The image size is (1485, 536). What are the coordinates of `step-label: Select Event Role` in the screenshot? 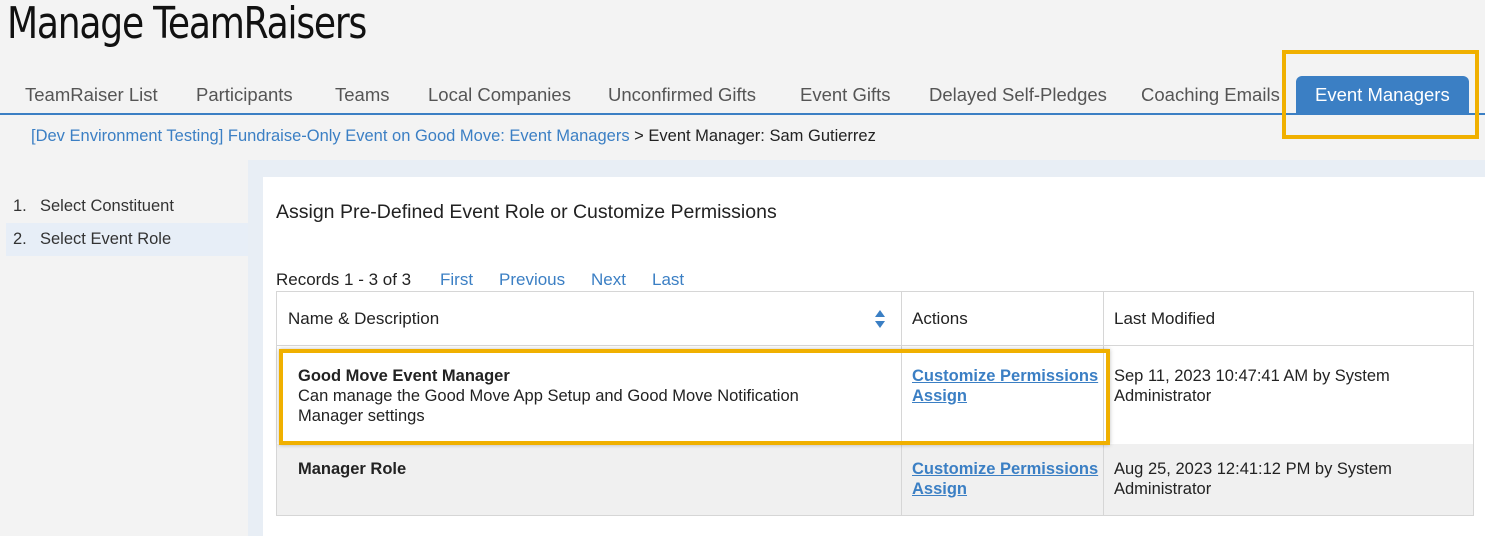 It's located at (106, 239).